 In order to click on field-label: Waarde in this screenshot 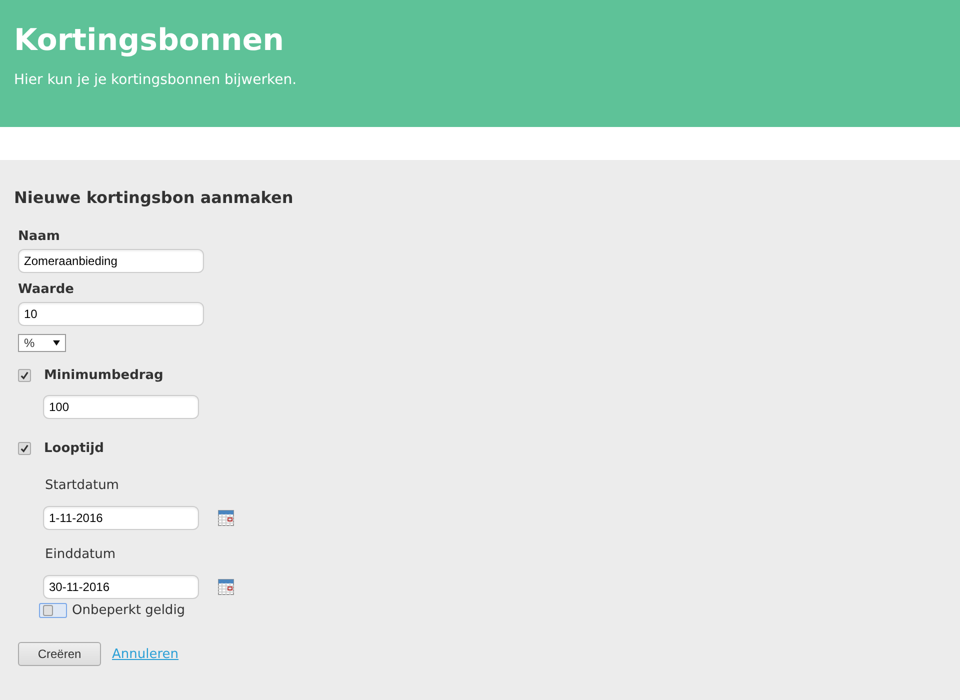, I will do `click(46, 289)`.